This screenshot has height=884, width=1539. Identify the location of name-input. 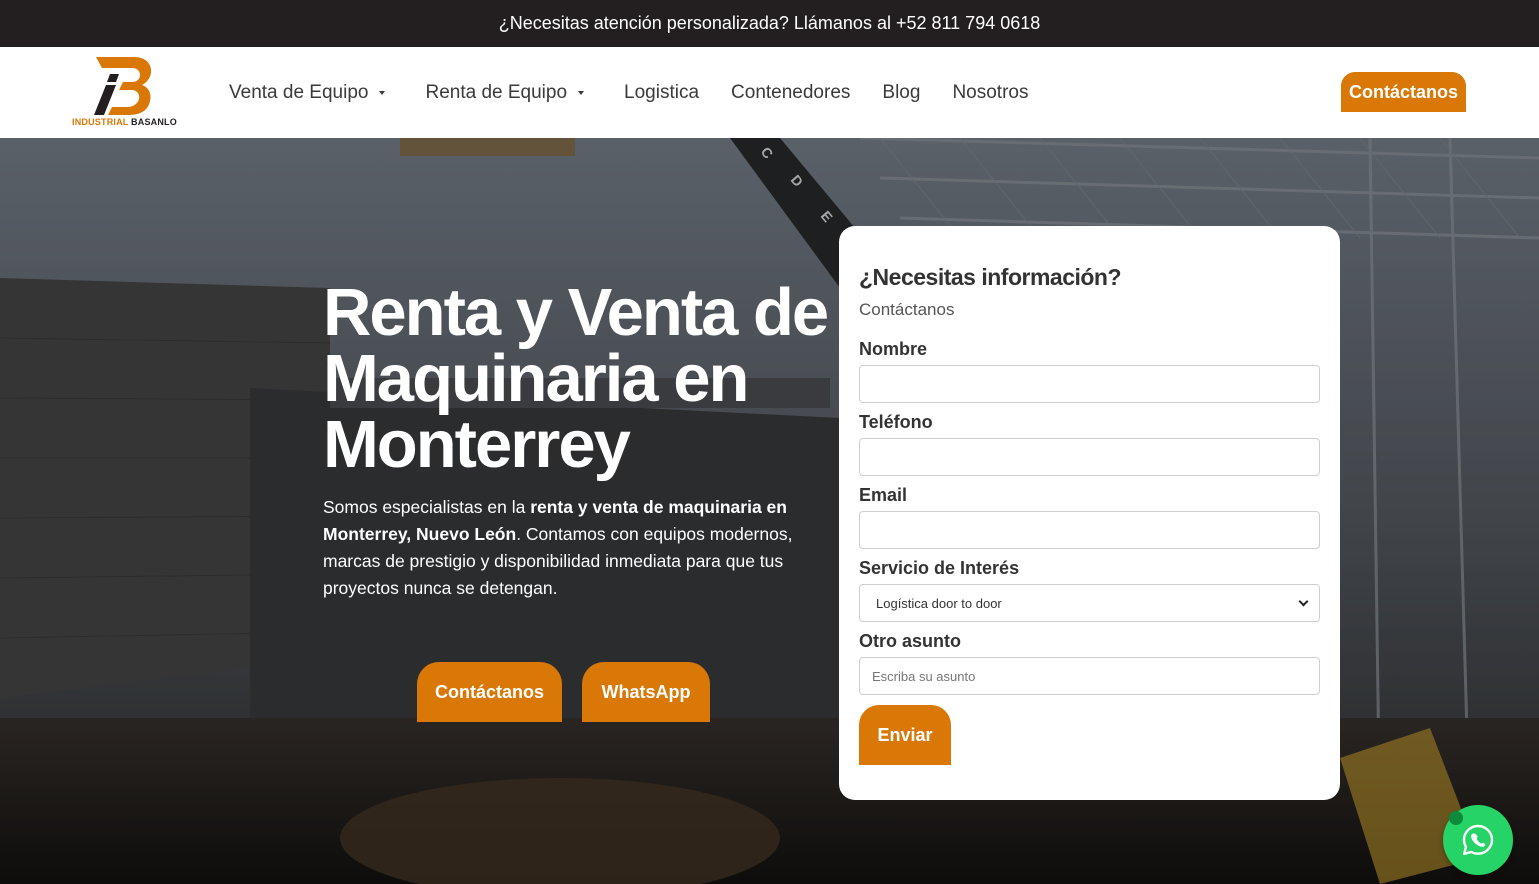
(1089, 384).